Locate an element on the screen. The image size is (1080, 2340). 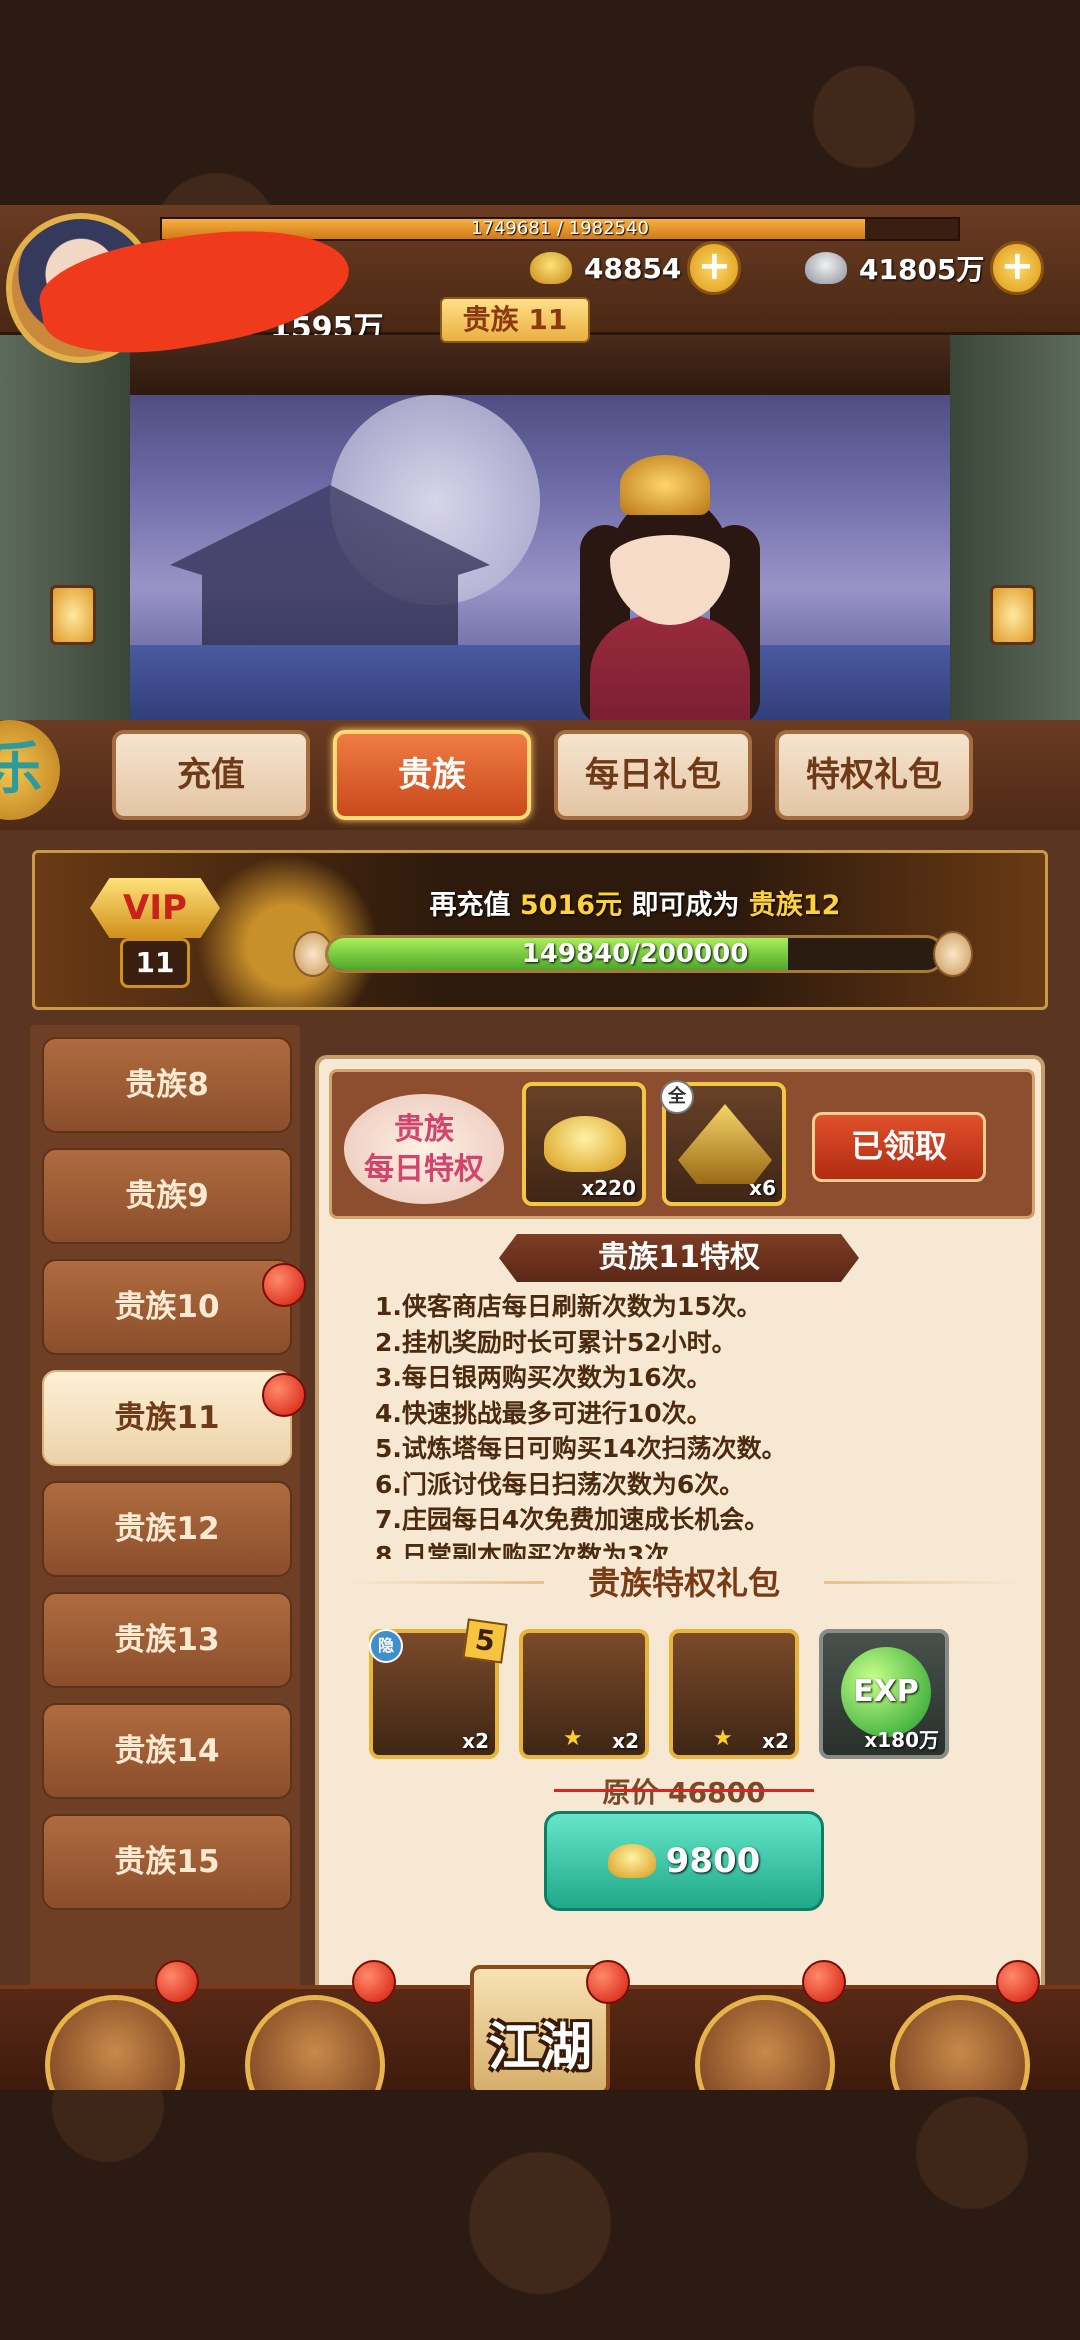
tab-recharge: 充值 is located at coordinates (211, 775).